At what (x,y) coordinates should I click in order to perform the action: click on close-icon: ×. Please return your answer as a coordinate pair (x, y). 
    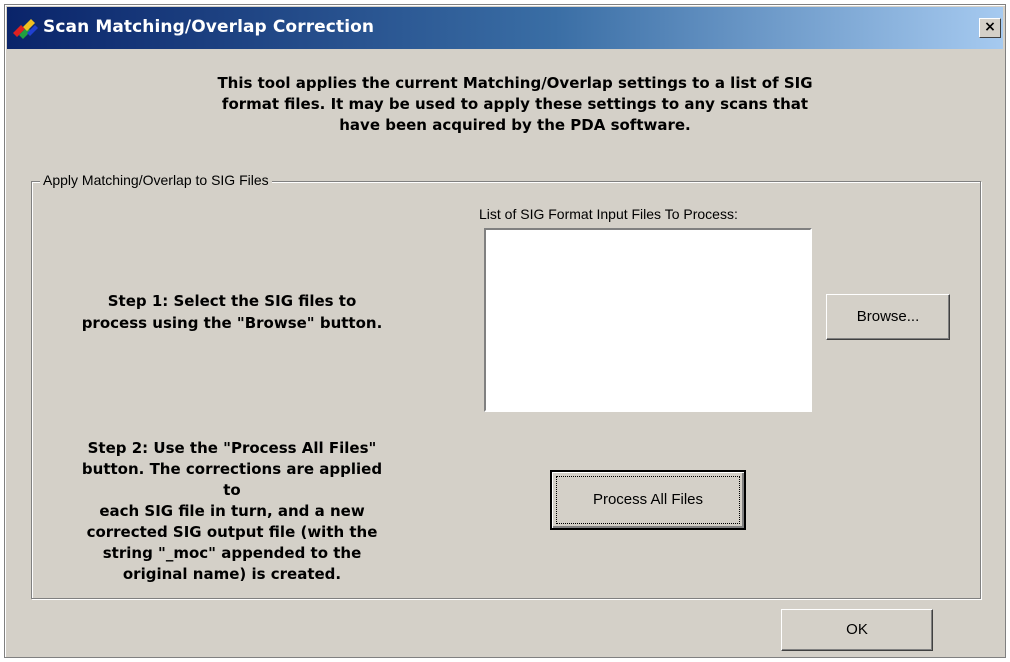
    Looking at the image, I should click on (990, 27).